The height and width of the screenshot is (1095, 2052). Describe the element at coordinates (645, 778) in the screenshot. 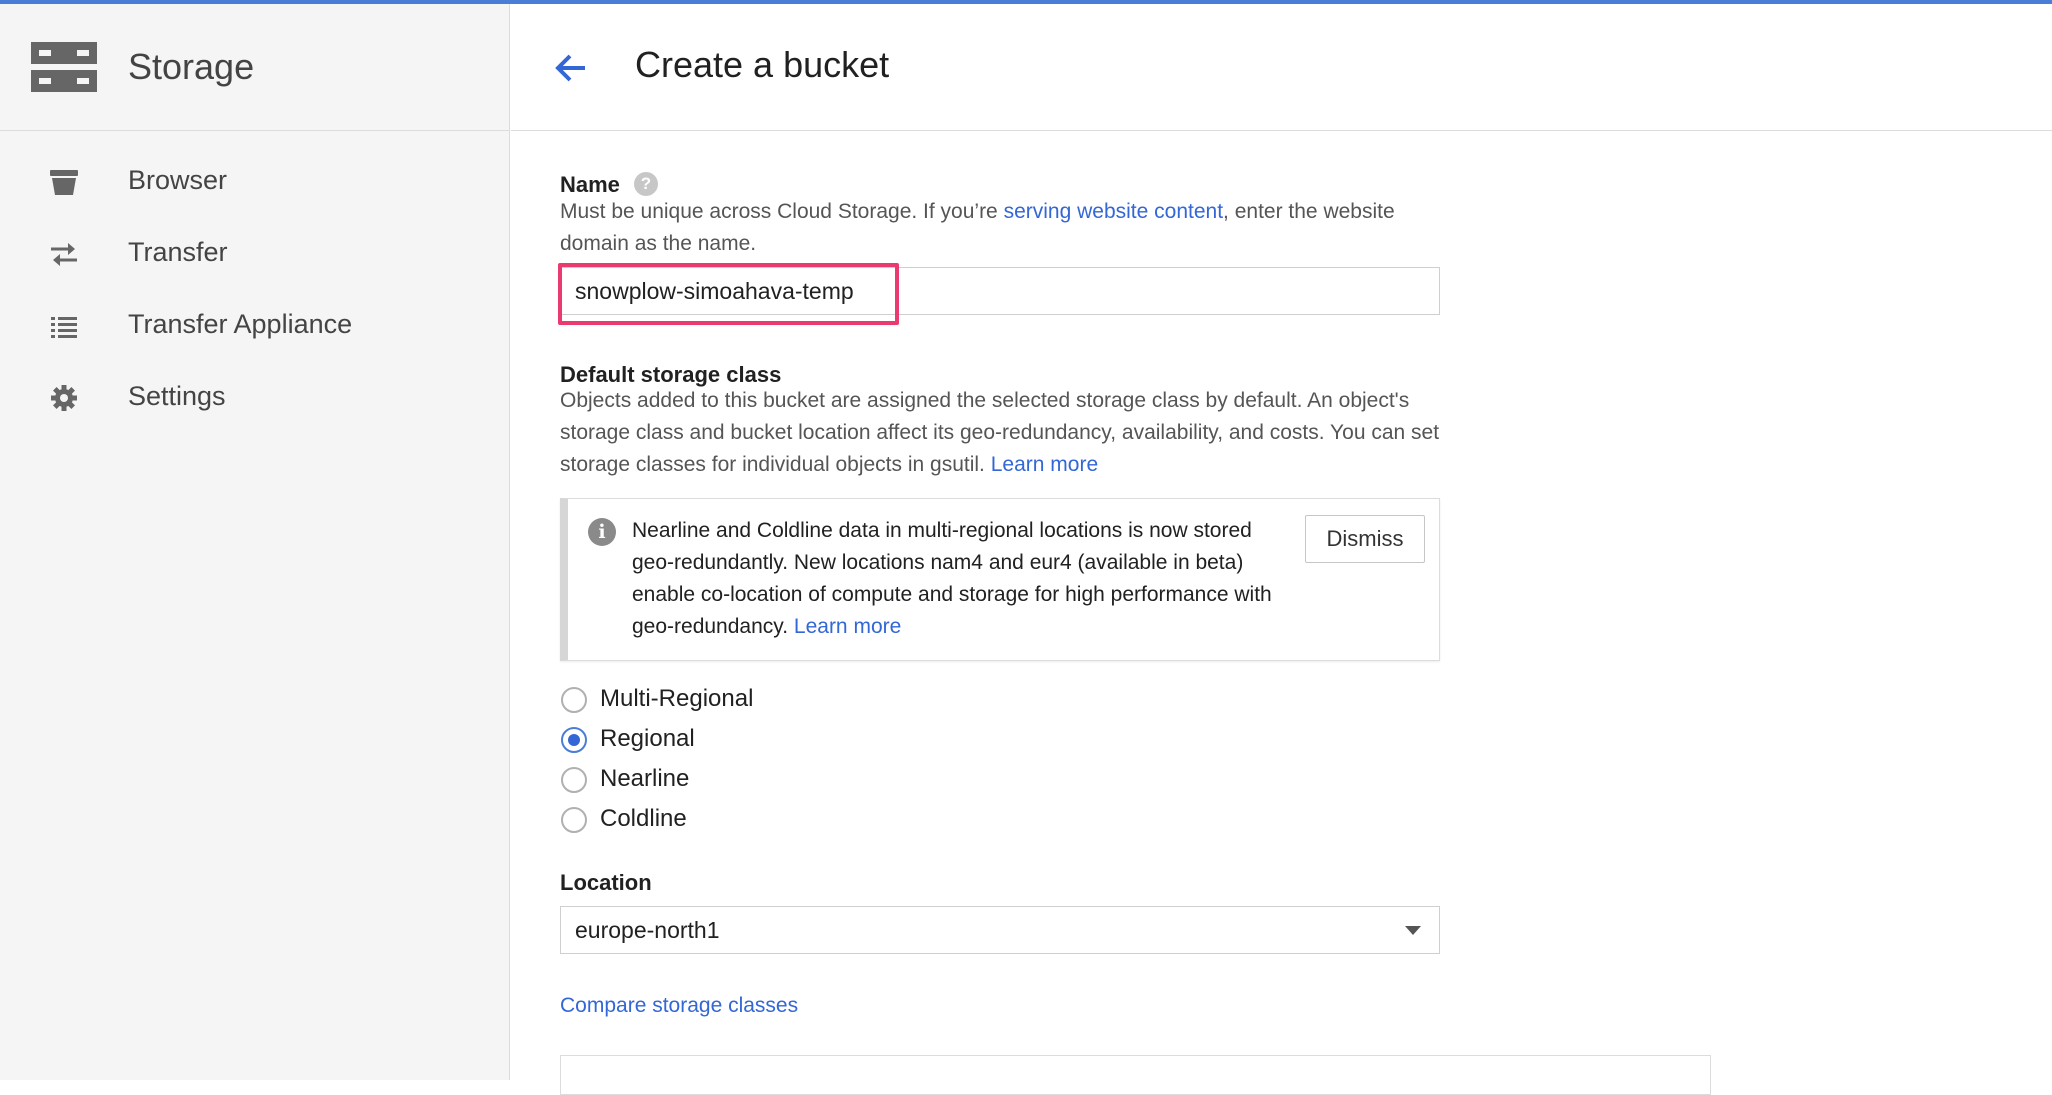

I see `radio-label: Nearline` at that location.